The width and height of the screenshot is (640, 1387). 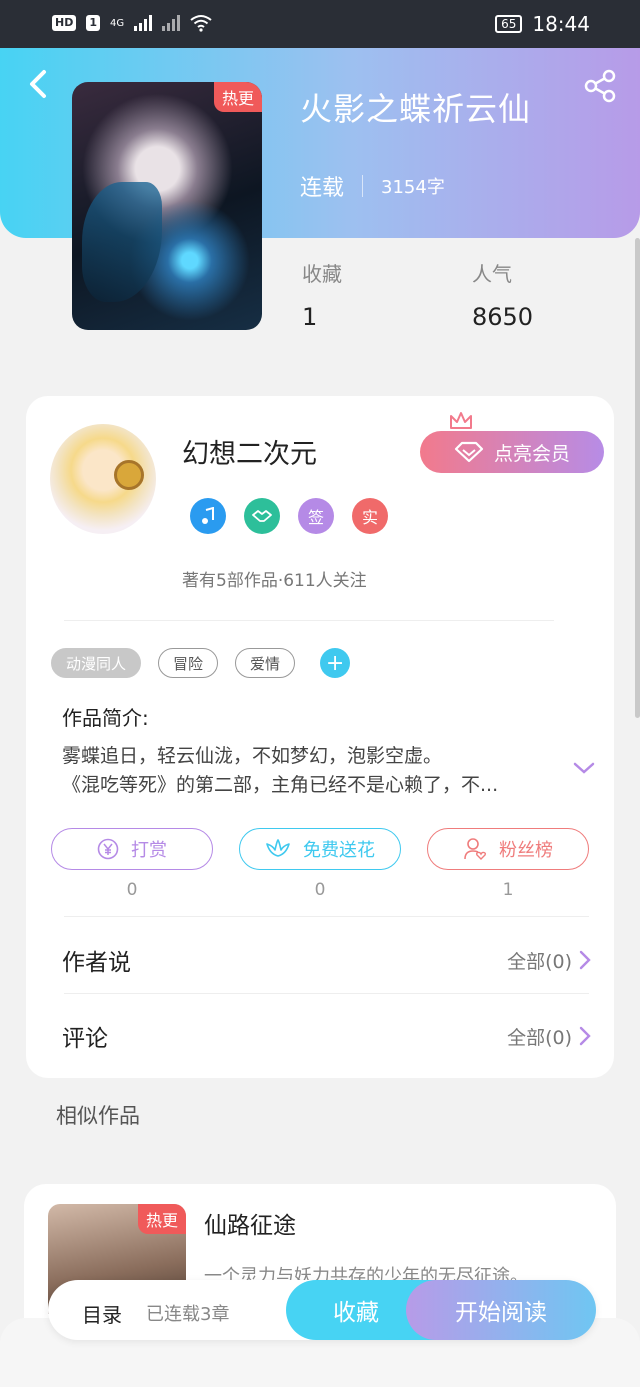 What do you see at coordinates (129, 475) in the screenshot?
I see `headphone-art` at bounding box center [129, 475].